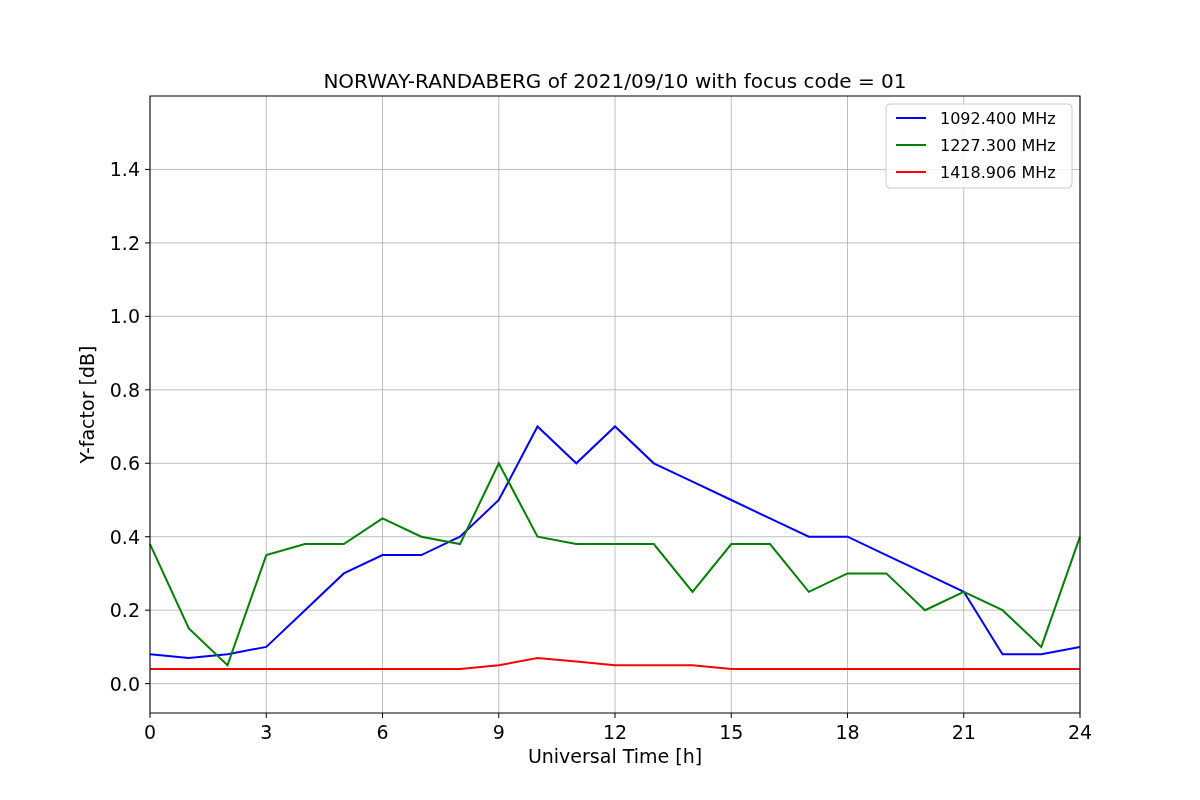 This screenshot has height=800, width=1200. Describe the element at coordinates (998, 172) in the screenshot. I see `legend-label: 1418.906 MHz` at that location.